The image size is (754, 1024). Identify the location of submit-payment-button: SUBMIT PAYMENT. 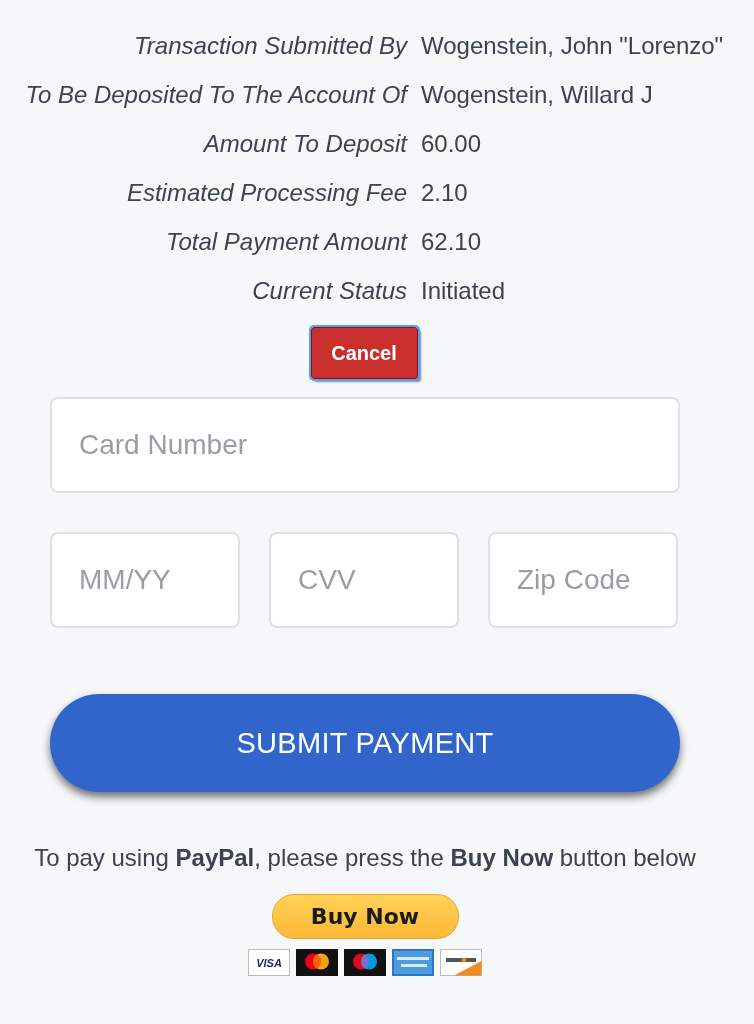
(365, 743).